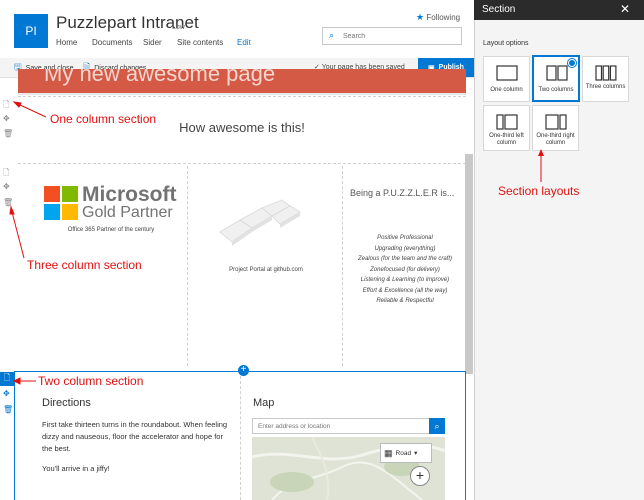 This screenshot has height=500, width=644. I want to click on layout-one-column-option: One column, so click(506, 79).